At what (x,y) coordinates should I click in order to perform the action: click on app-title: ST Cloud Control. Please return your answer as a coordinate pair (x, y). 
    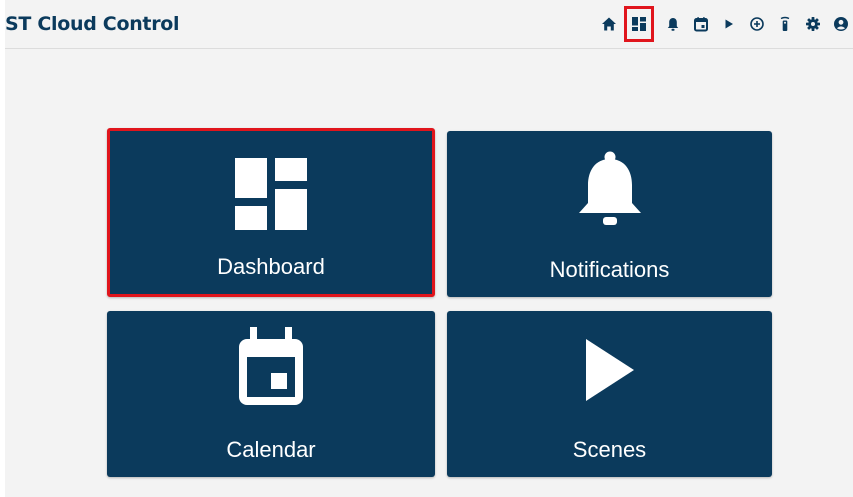
    Looking at the image, I should click on (92, 24).